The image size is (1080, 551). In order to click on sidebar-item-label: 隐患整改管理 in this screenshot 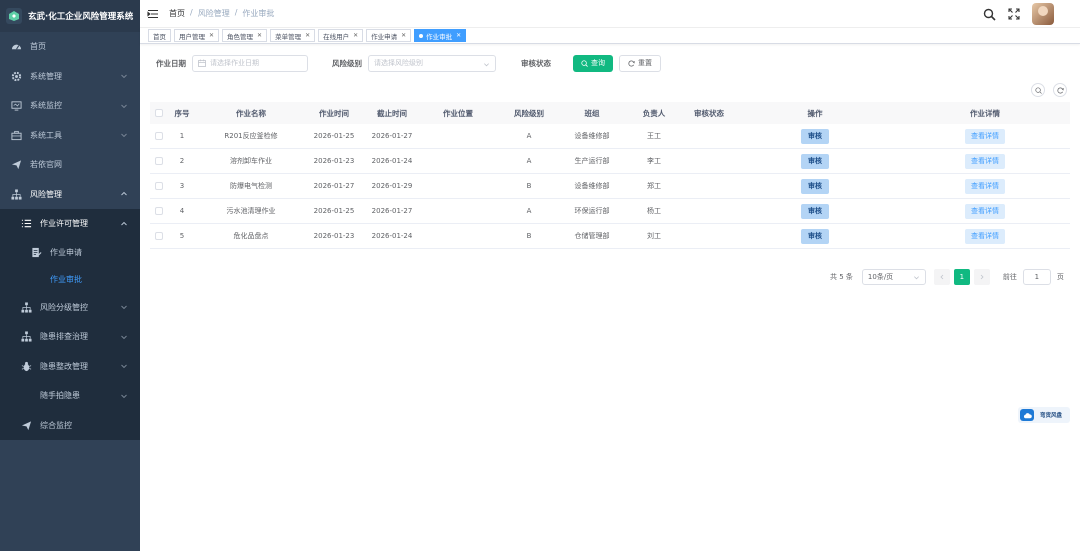, I will do `click(64, 366)`.